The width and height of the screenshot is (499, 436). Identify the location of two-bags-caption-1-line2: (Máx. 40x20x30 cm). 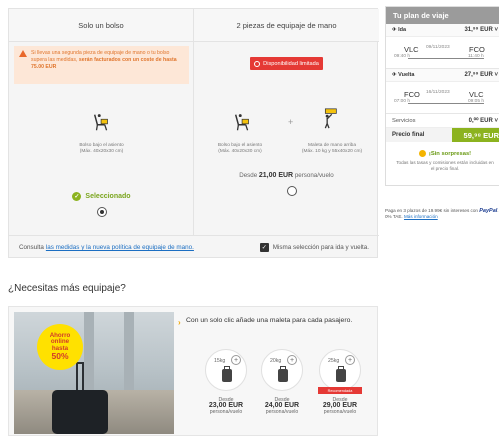
(240, 151).